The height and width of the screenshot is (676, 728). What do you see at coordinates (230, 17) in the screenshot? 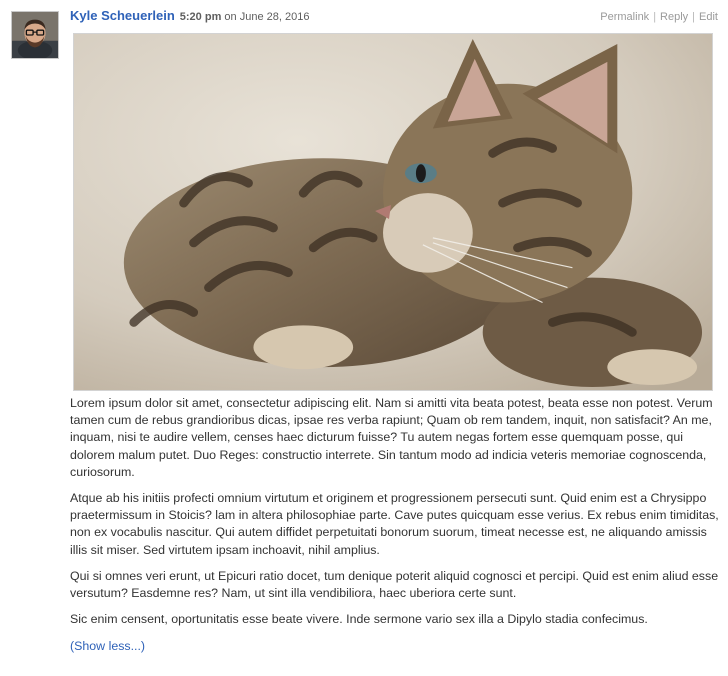
I see `comment-on-word: on` at bounding box center [230, 17].